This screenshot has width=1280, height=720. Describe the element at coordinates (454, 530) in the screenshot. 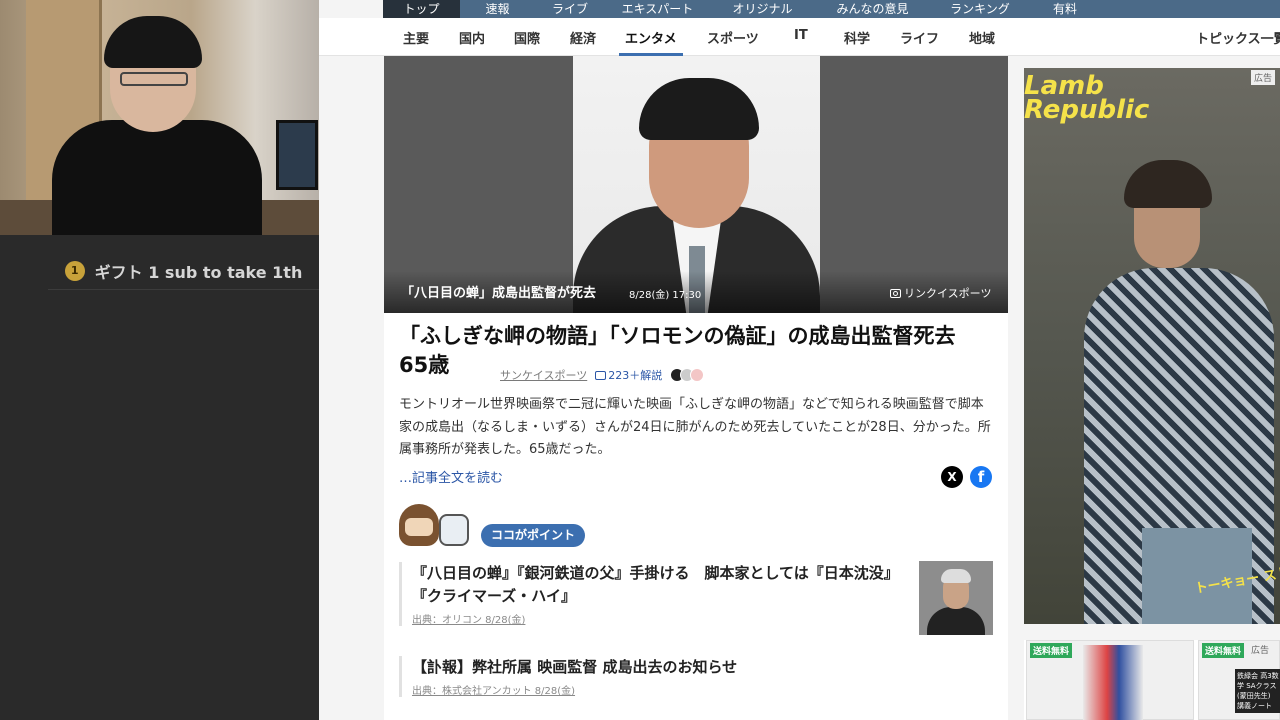

I see `mascot-robot` at that location.